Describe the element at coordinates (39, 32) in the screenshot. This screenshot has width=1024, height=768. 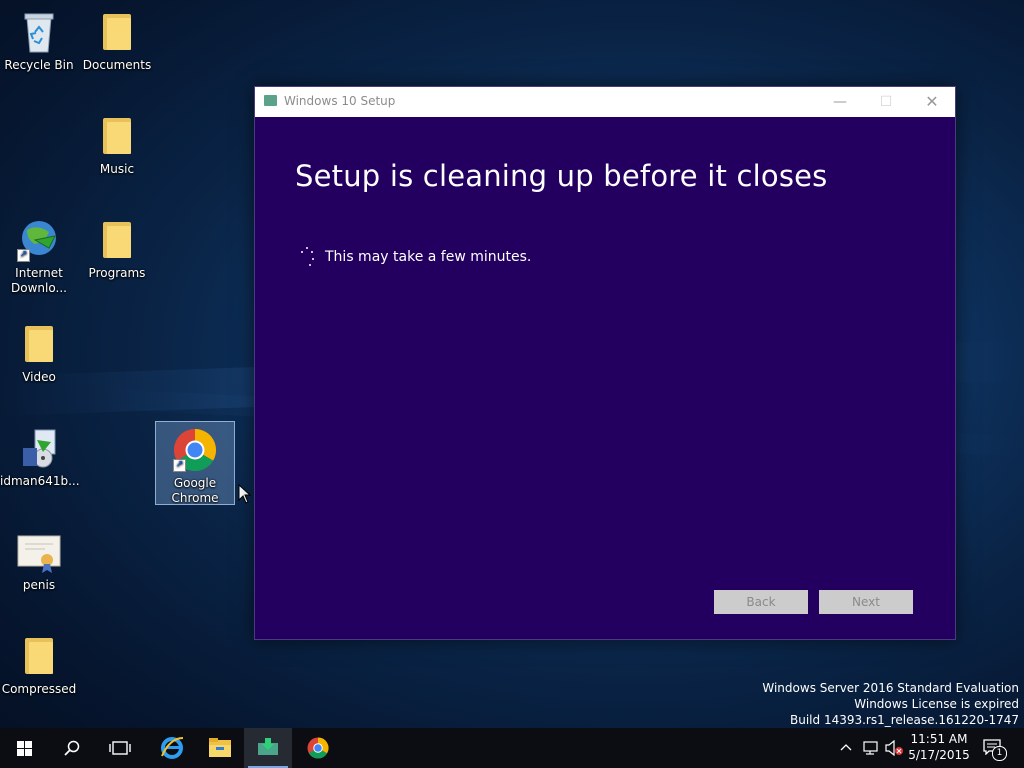
I see `recycle-bin-icon` at that location.